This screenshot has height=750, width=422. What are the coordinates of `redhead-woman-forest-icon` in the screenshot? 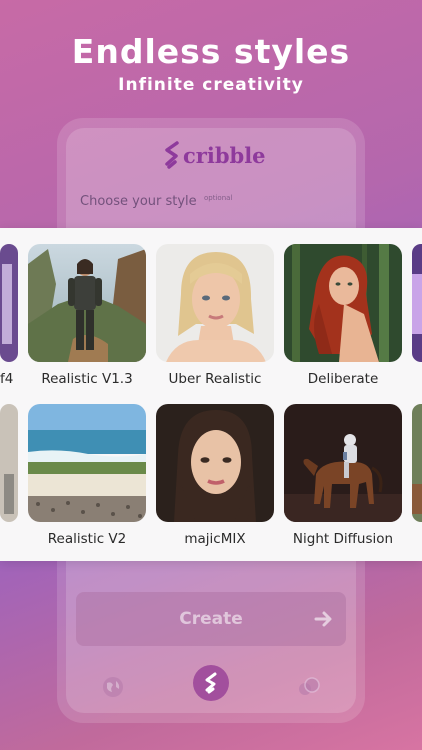 It's located at (343, 303).